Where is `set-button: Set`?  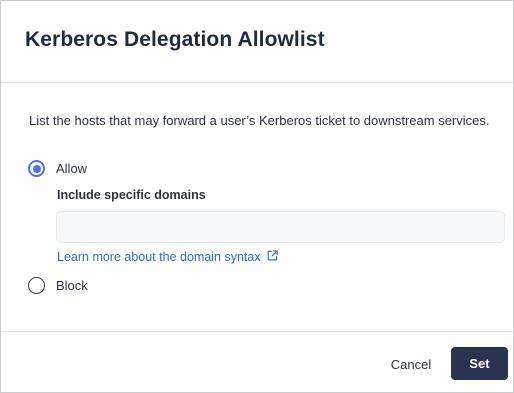 set-button: Set is located at coordinates (479, 363).